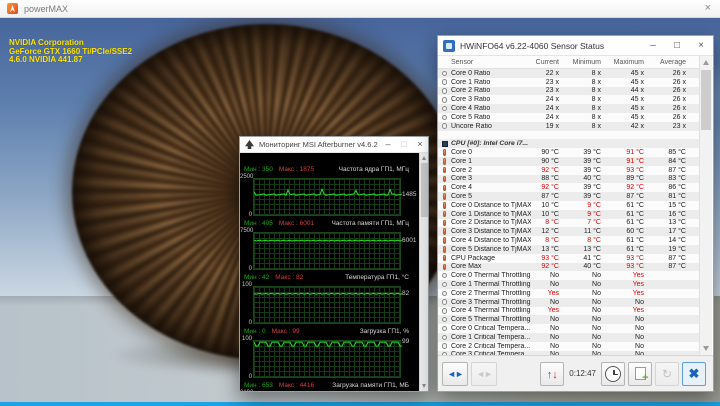 This screenshot has width=720, height=406. I want to click on sensor-row: Core 0 Critical Tempera... No No No, so click(568, 328).